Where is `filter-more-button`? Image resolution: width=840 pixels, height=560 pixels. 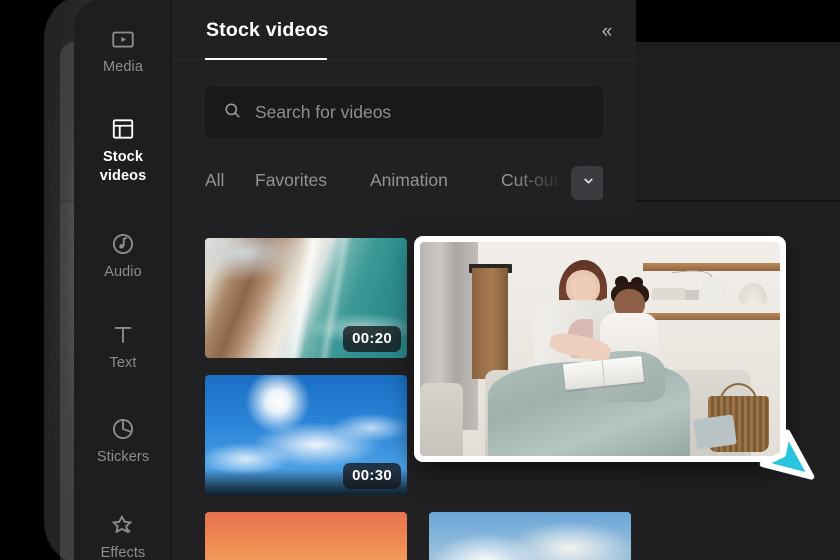
filter-more-button is located at coordinates (587, 183).